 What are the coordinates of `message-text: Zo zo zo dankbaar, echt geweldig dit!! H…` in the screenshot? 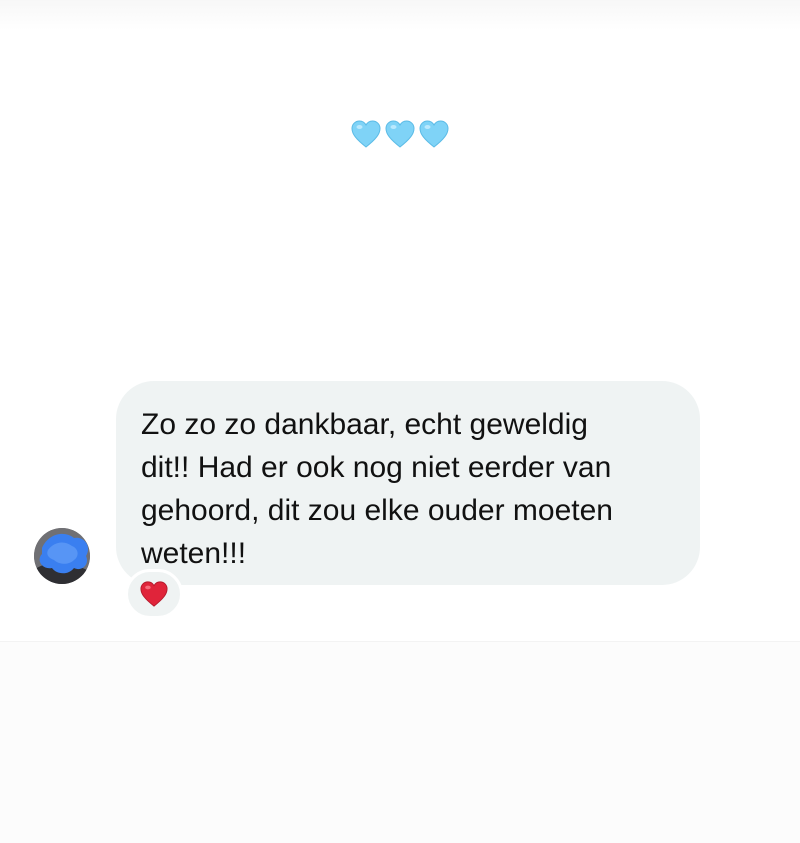 It's located at (377, 489).